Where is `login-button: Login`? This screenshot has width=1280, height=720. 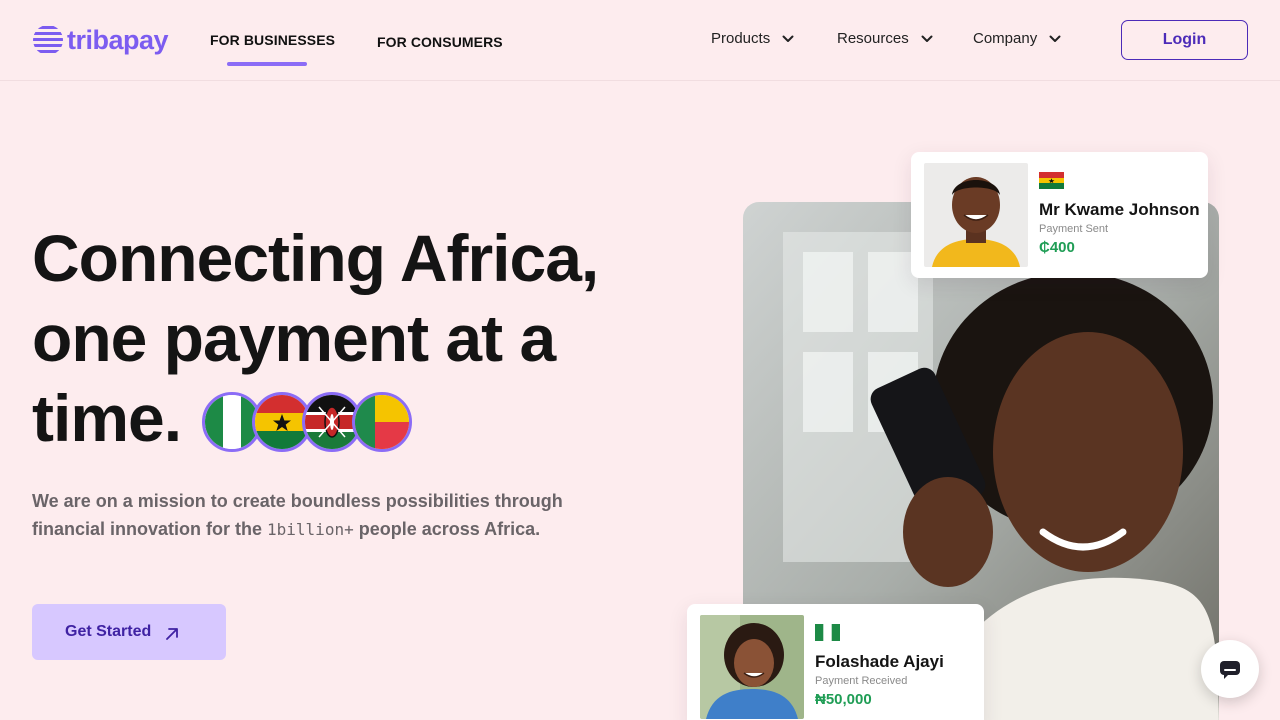
login-button: Login is located at coordinates (1184, 40).